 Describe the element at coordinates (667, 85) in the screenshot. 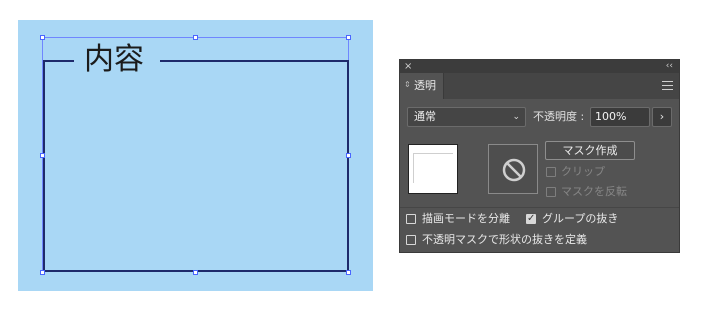

I see `panel-menu-icon` at that location.